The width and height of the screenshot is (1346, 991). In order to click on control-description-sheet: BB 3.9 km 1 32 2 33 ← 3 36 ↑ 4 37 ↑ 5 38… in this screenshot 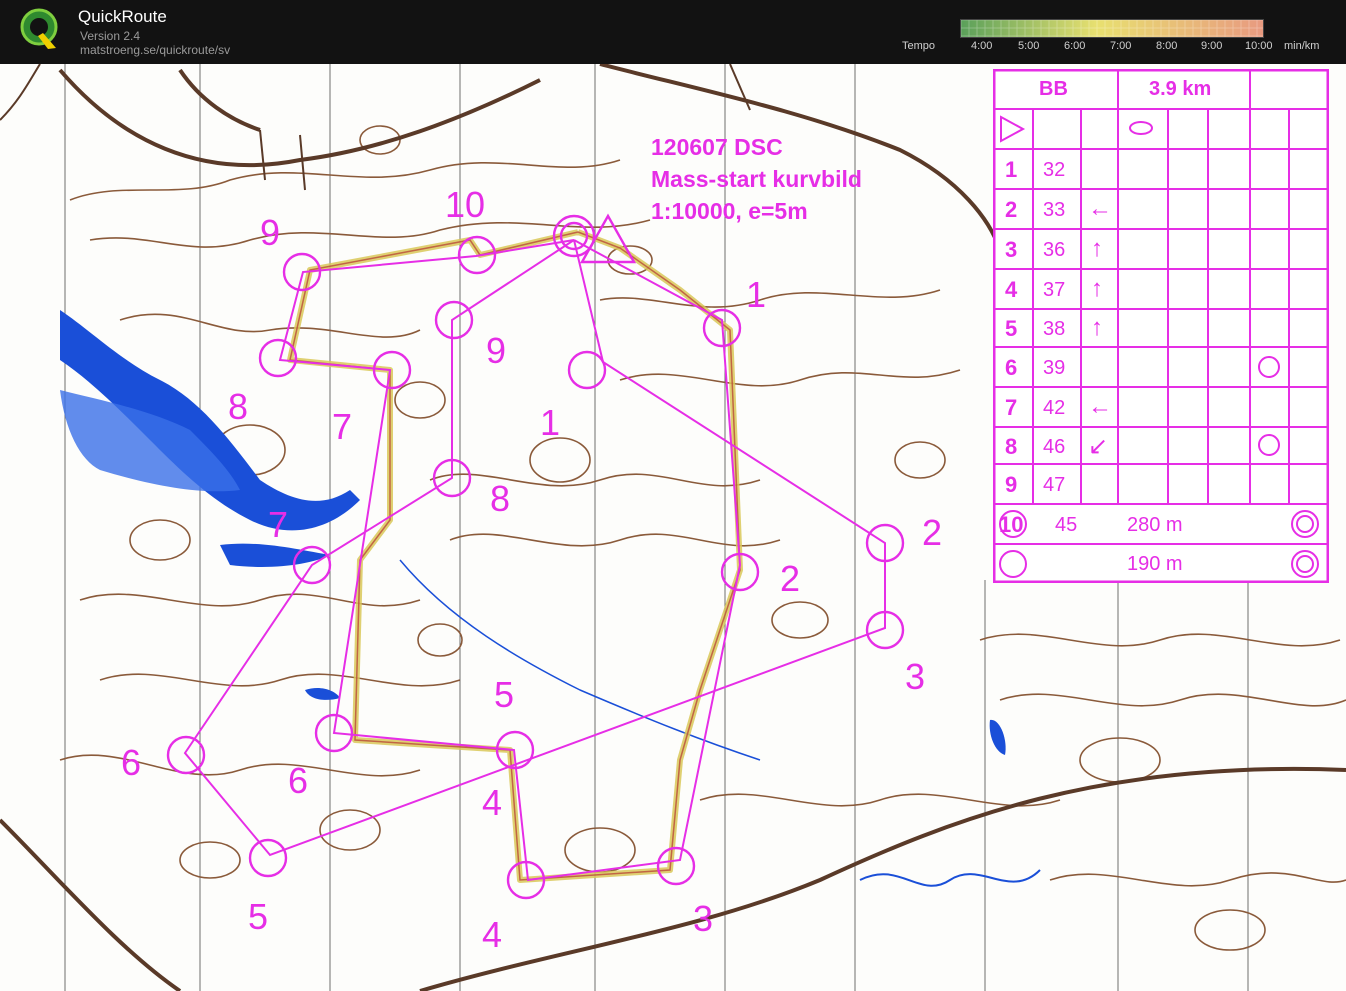, I will do `click(1161, 326)`.